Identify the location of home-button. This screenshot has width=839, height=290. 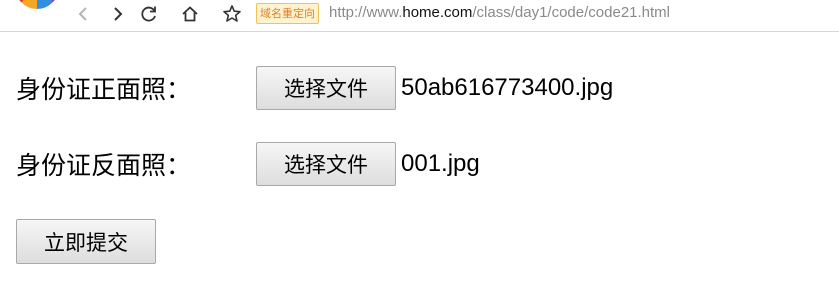
(190, 14).